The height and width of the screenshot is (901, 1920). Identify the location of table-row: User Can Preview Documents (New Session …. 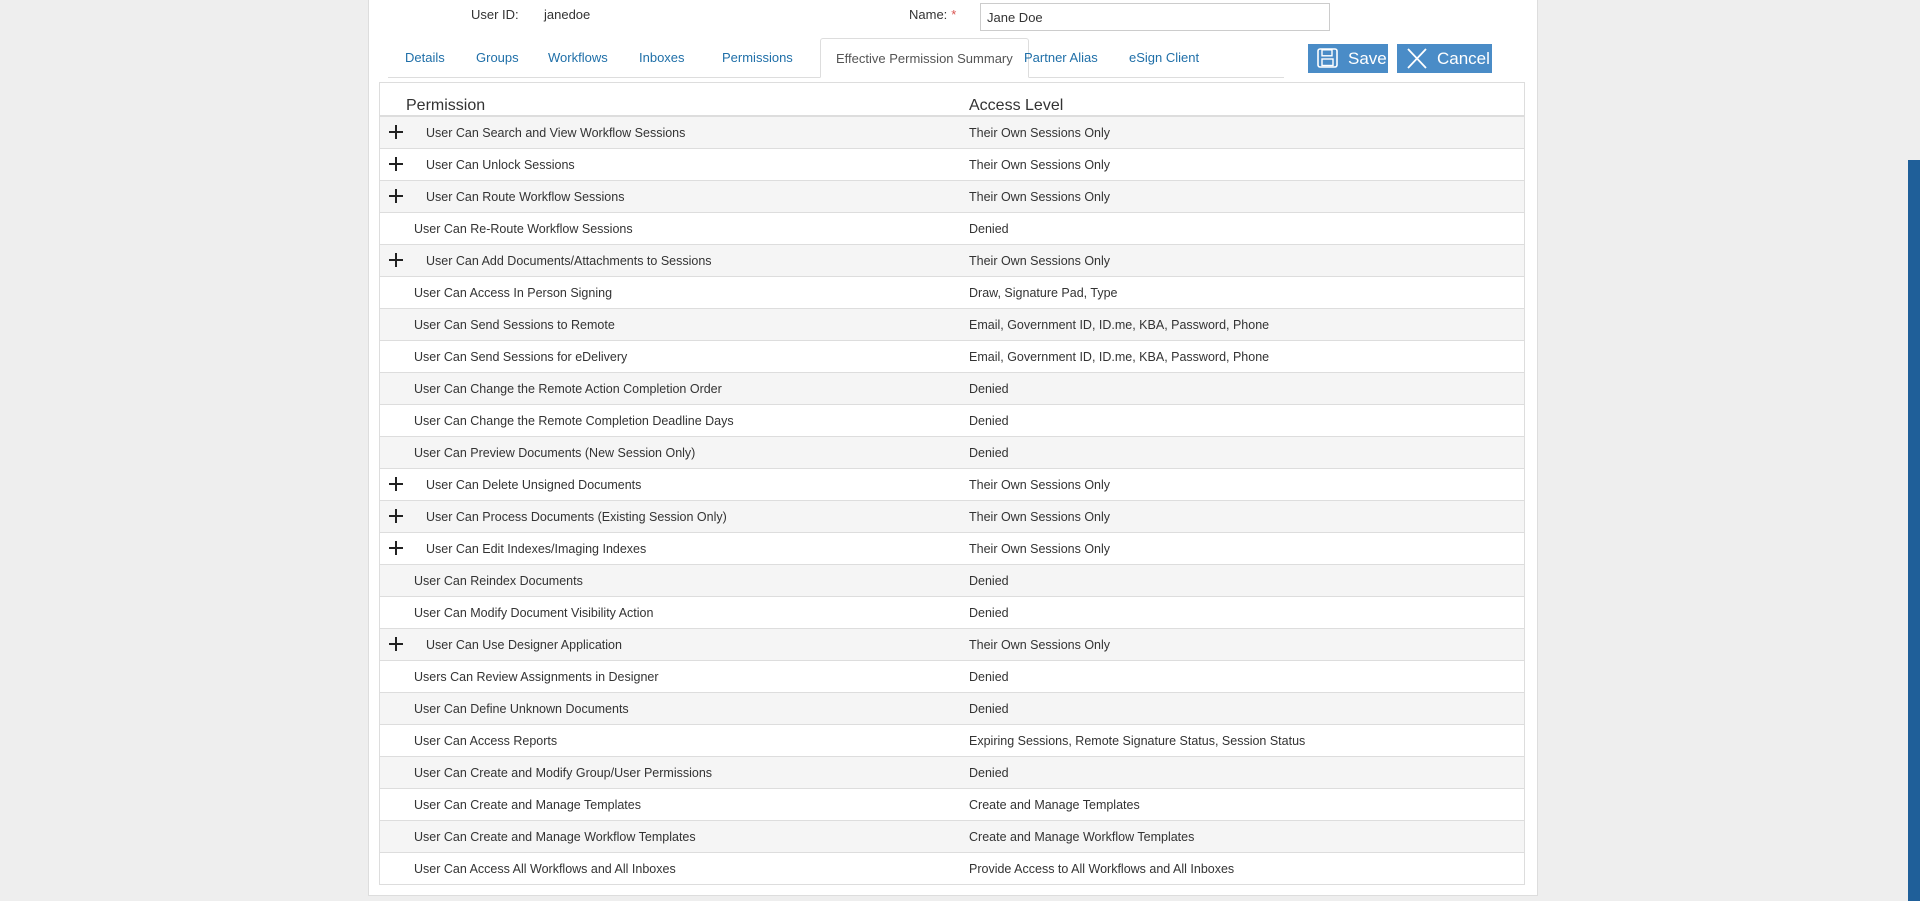
(952, 453).